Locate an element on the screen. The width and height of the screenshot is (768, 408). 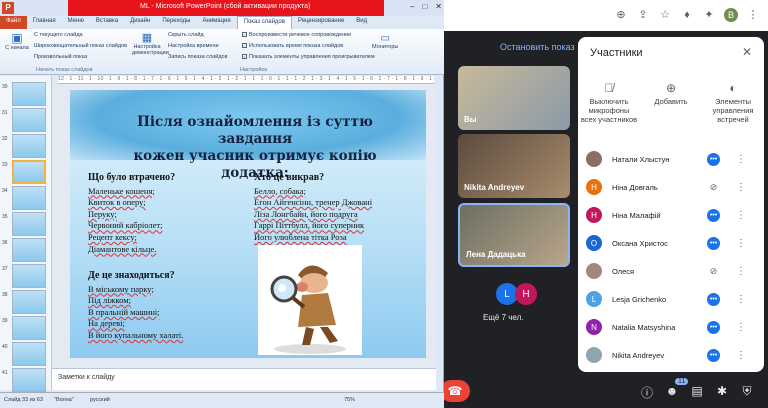
star-icon: ☆ is located at coordinates (665, 15).